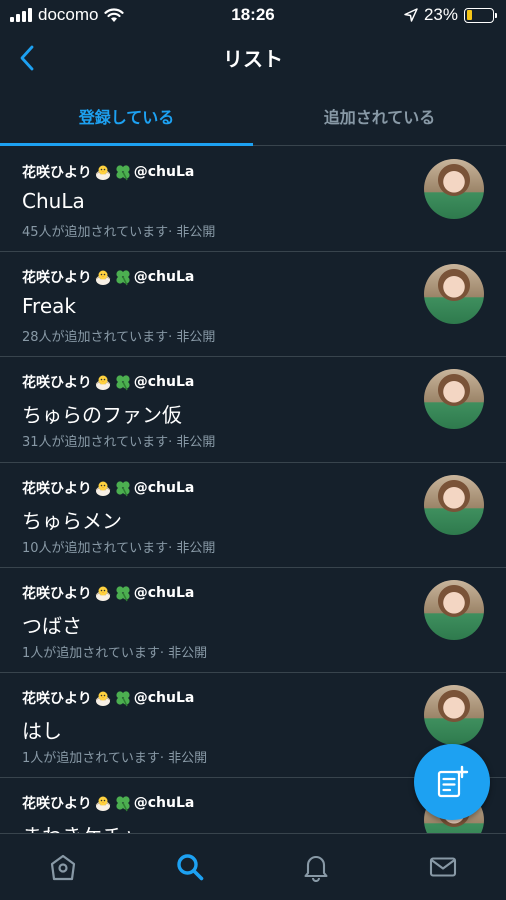 The height and width of the screenshot is (900, 506). I want to click on home-icon, so click(63, 867).